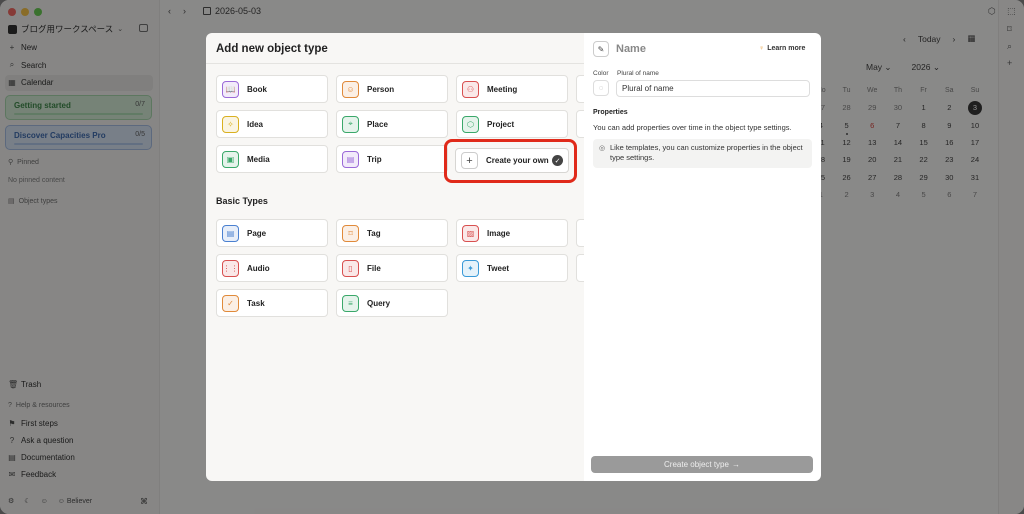 This screenshot has width=1024, height=514. What do you see at coordinates (350, 233) in the screenshot?
I see `tag-icon: ⌑` at bounding box center [350, 233].